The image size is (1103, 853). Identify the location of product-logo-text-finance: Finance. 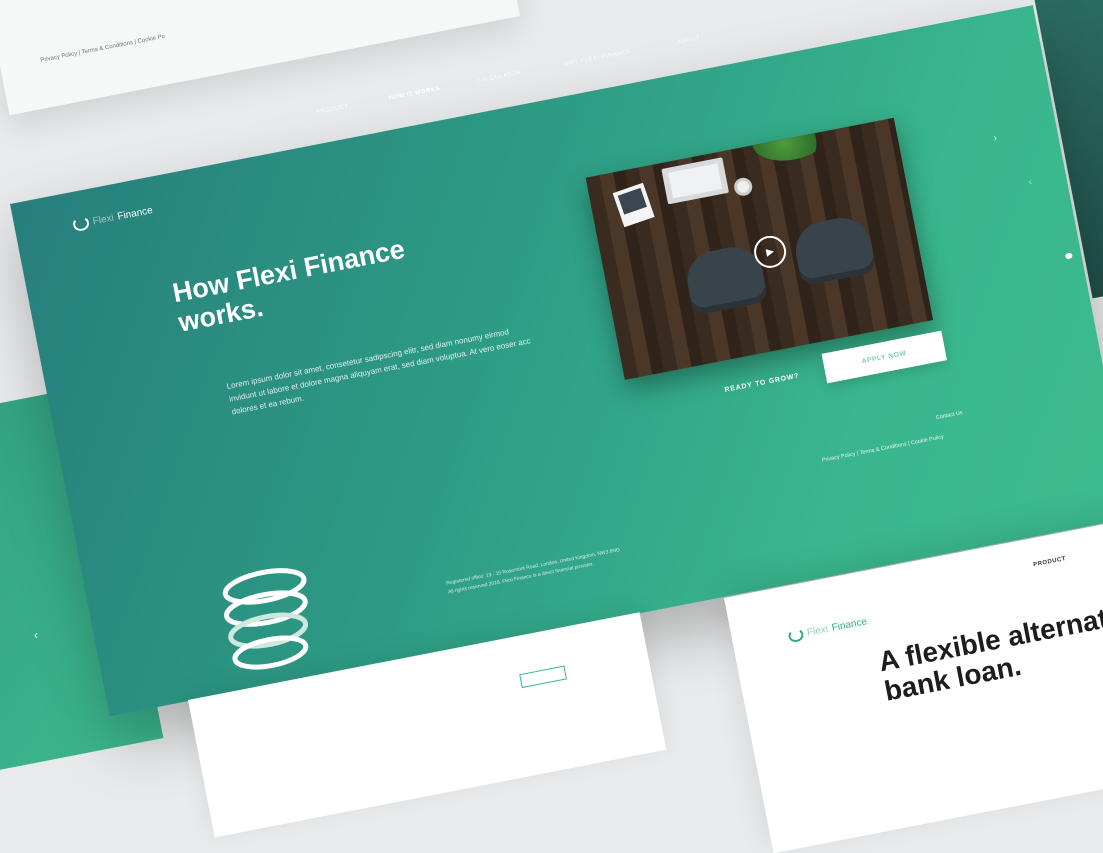
(849, 625).